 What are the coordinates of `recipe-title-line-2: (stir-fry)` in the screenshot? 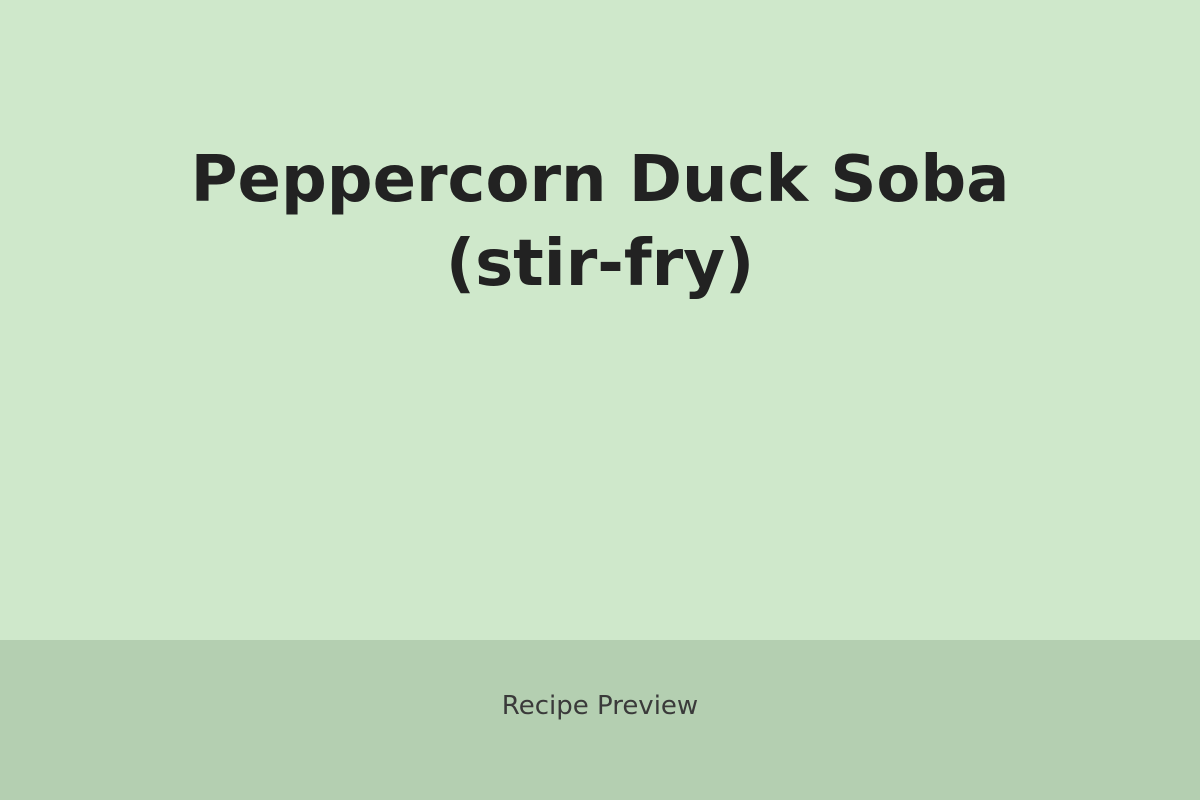 It's located at (600, 264).